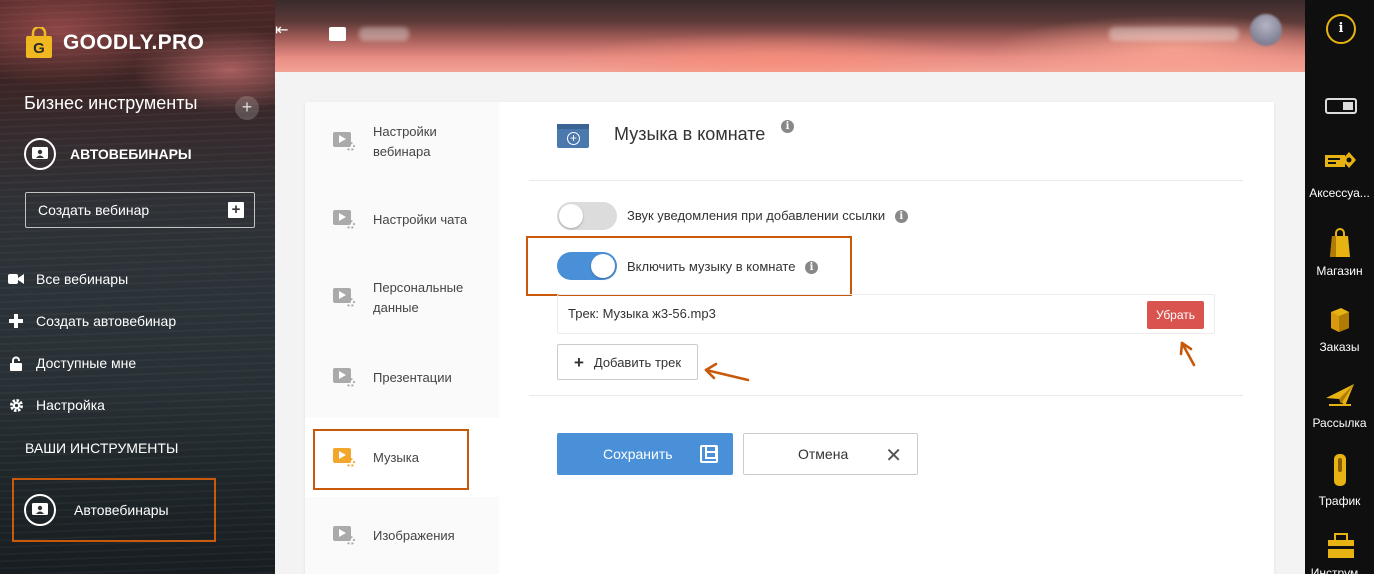  Describe the element at coordinates (790, 36) in the screenshot. I see `top-header: ⇤` at that location.